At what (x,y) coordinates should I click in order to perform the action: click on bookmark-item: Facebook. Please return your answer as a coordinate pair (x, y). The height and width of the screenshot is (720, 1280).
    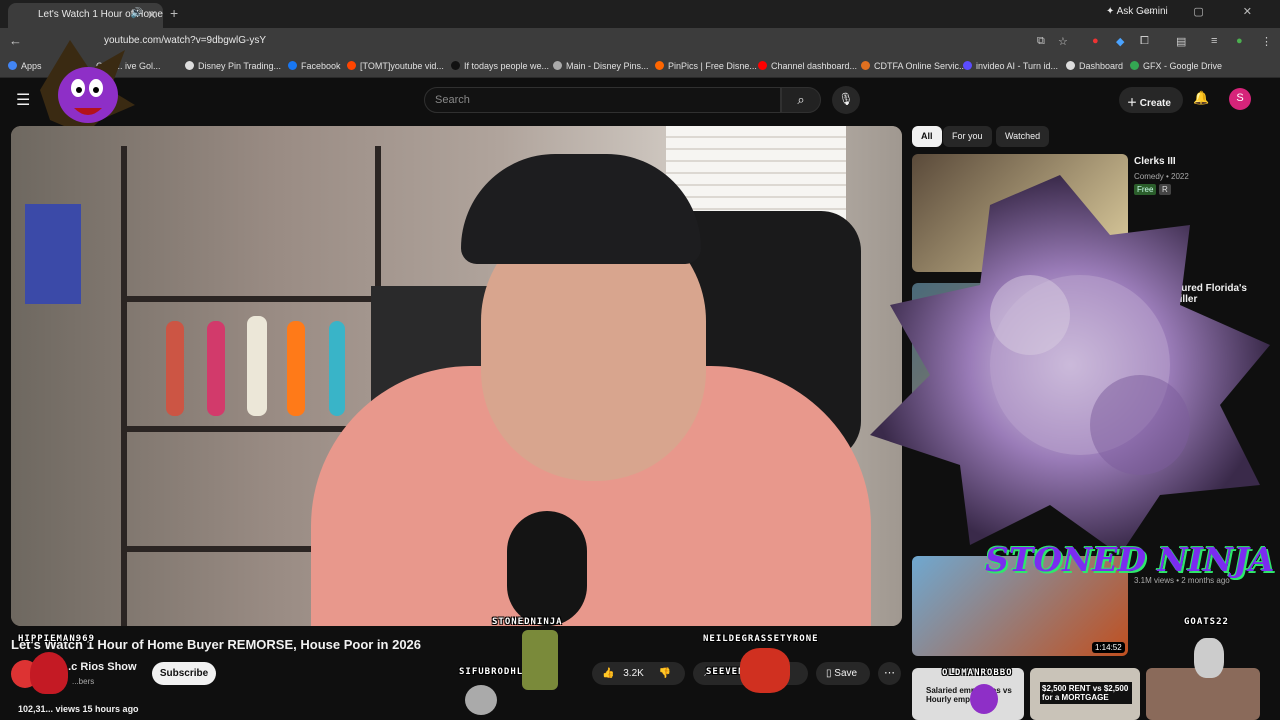
    Looking at the image, I should click on (314, 66).